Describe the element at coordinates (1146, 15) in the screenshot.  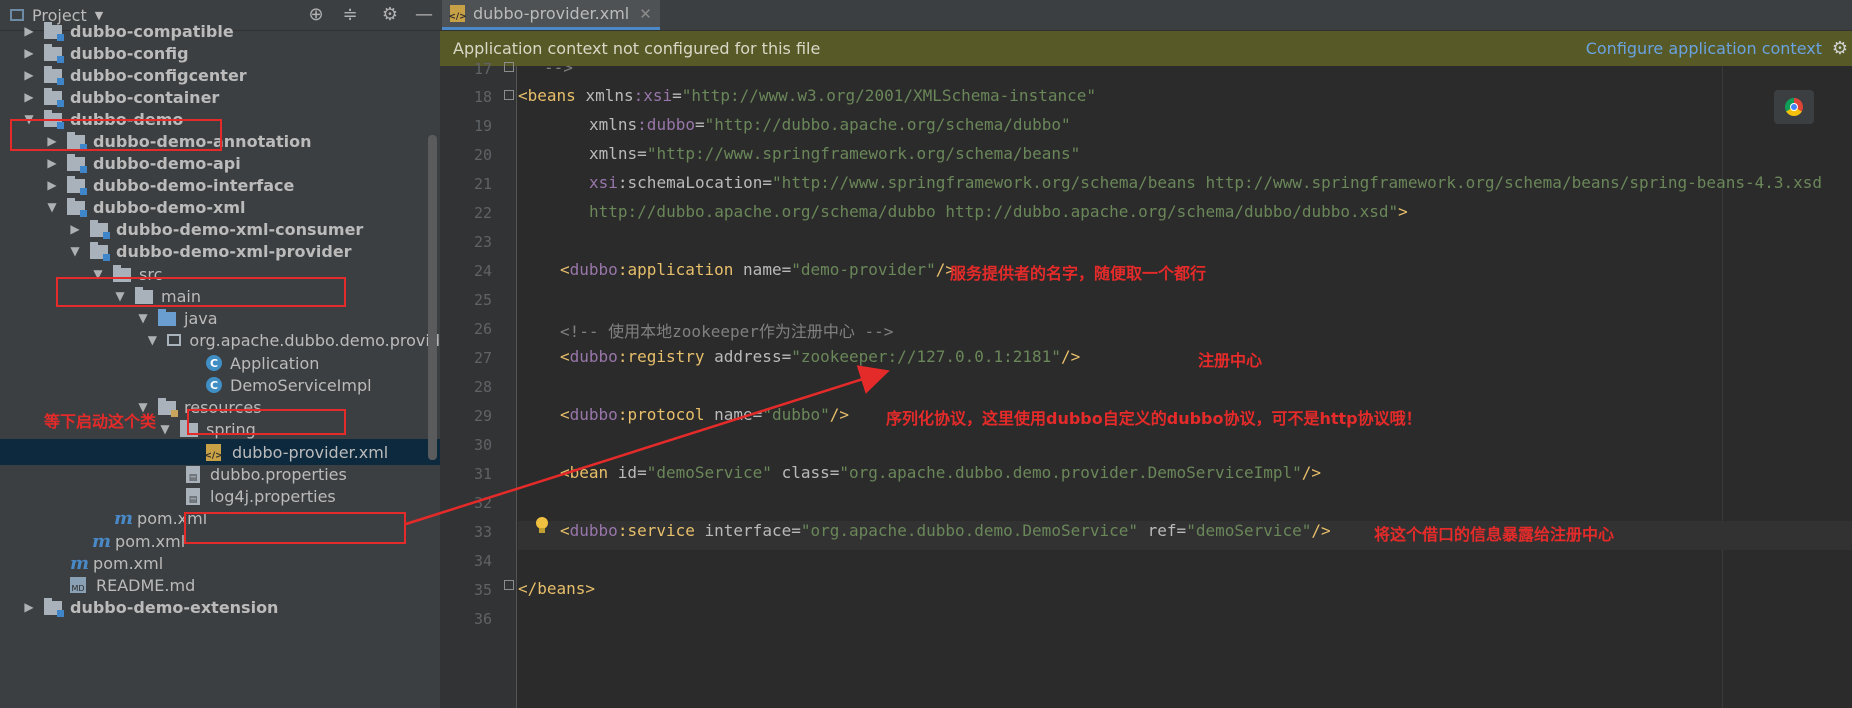
I see `editor-tab-bar: </> dubbo-provider.xml ✕` at that location.